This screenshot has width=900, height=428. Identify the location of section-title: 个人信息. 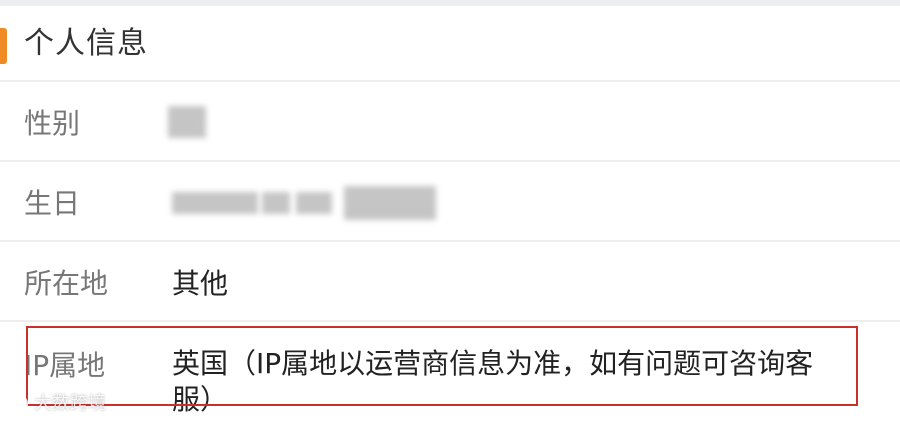
(86, 43).